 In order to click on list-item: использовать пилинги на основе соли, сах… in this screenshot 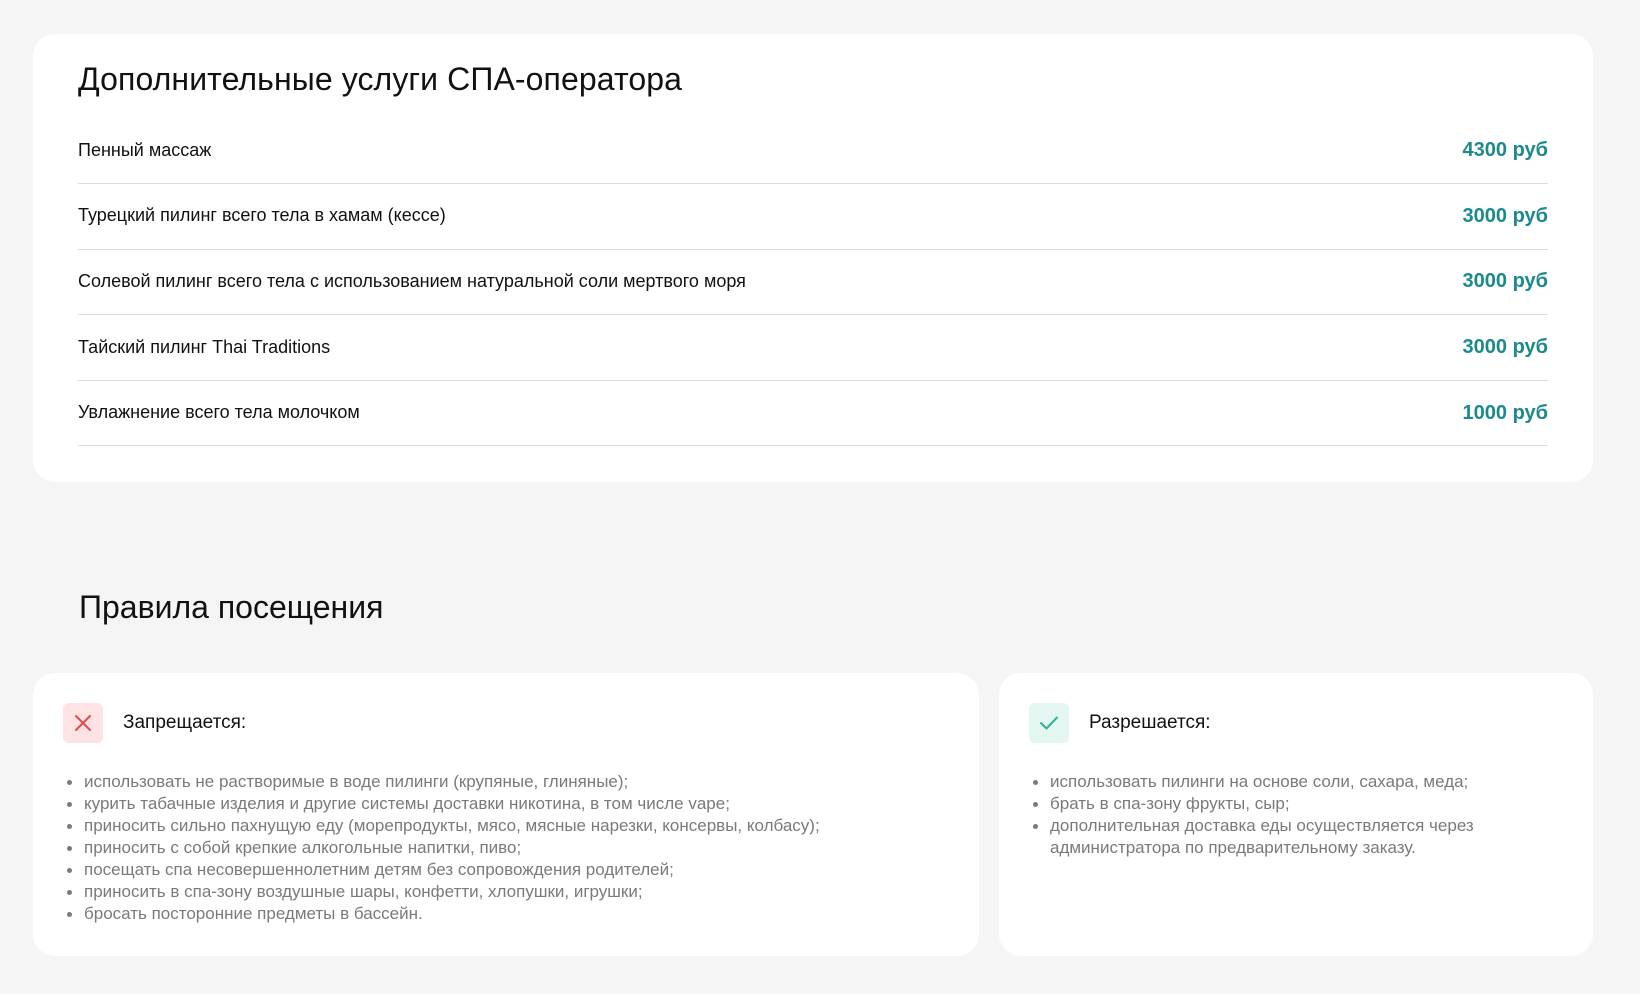, I will do `click(1297, 782)`.